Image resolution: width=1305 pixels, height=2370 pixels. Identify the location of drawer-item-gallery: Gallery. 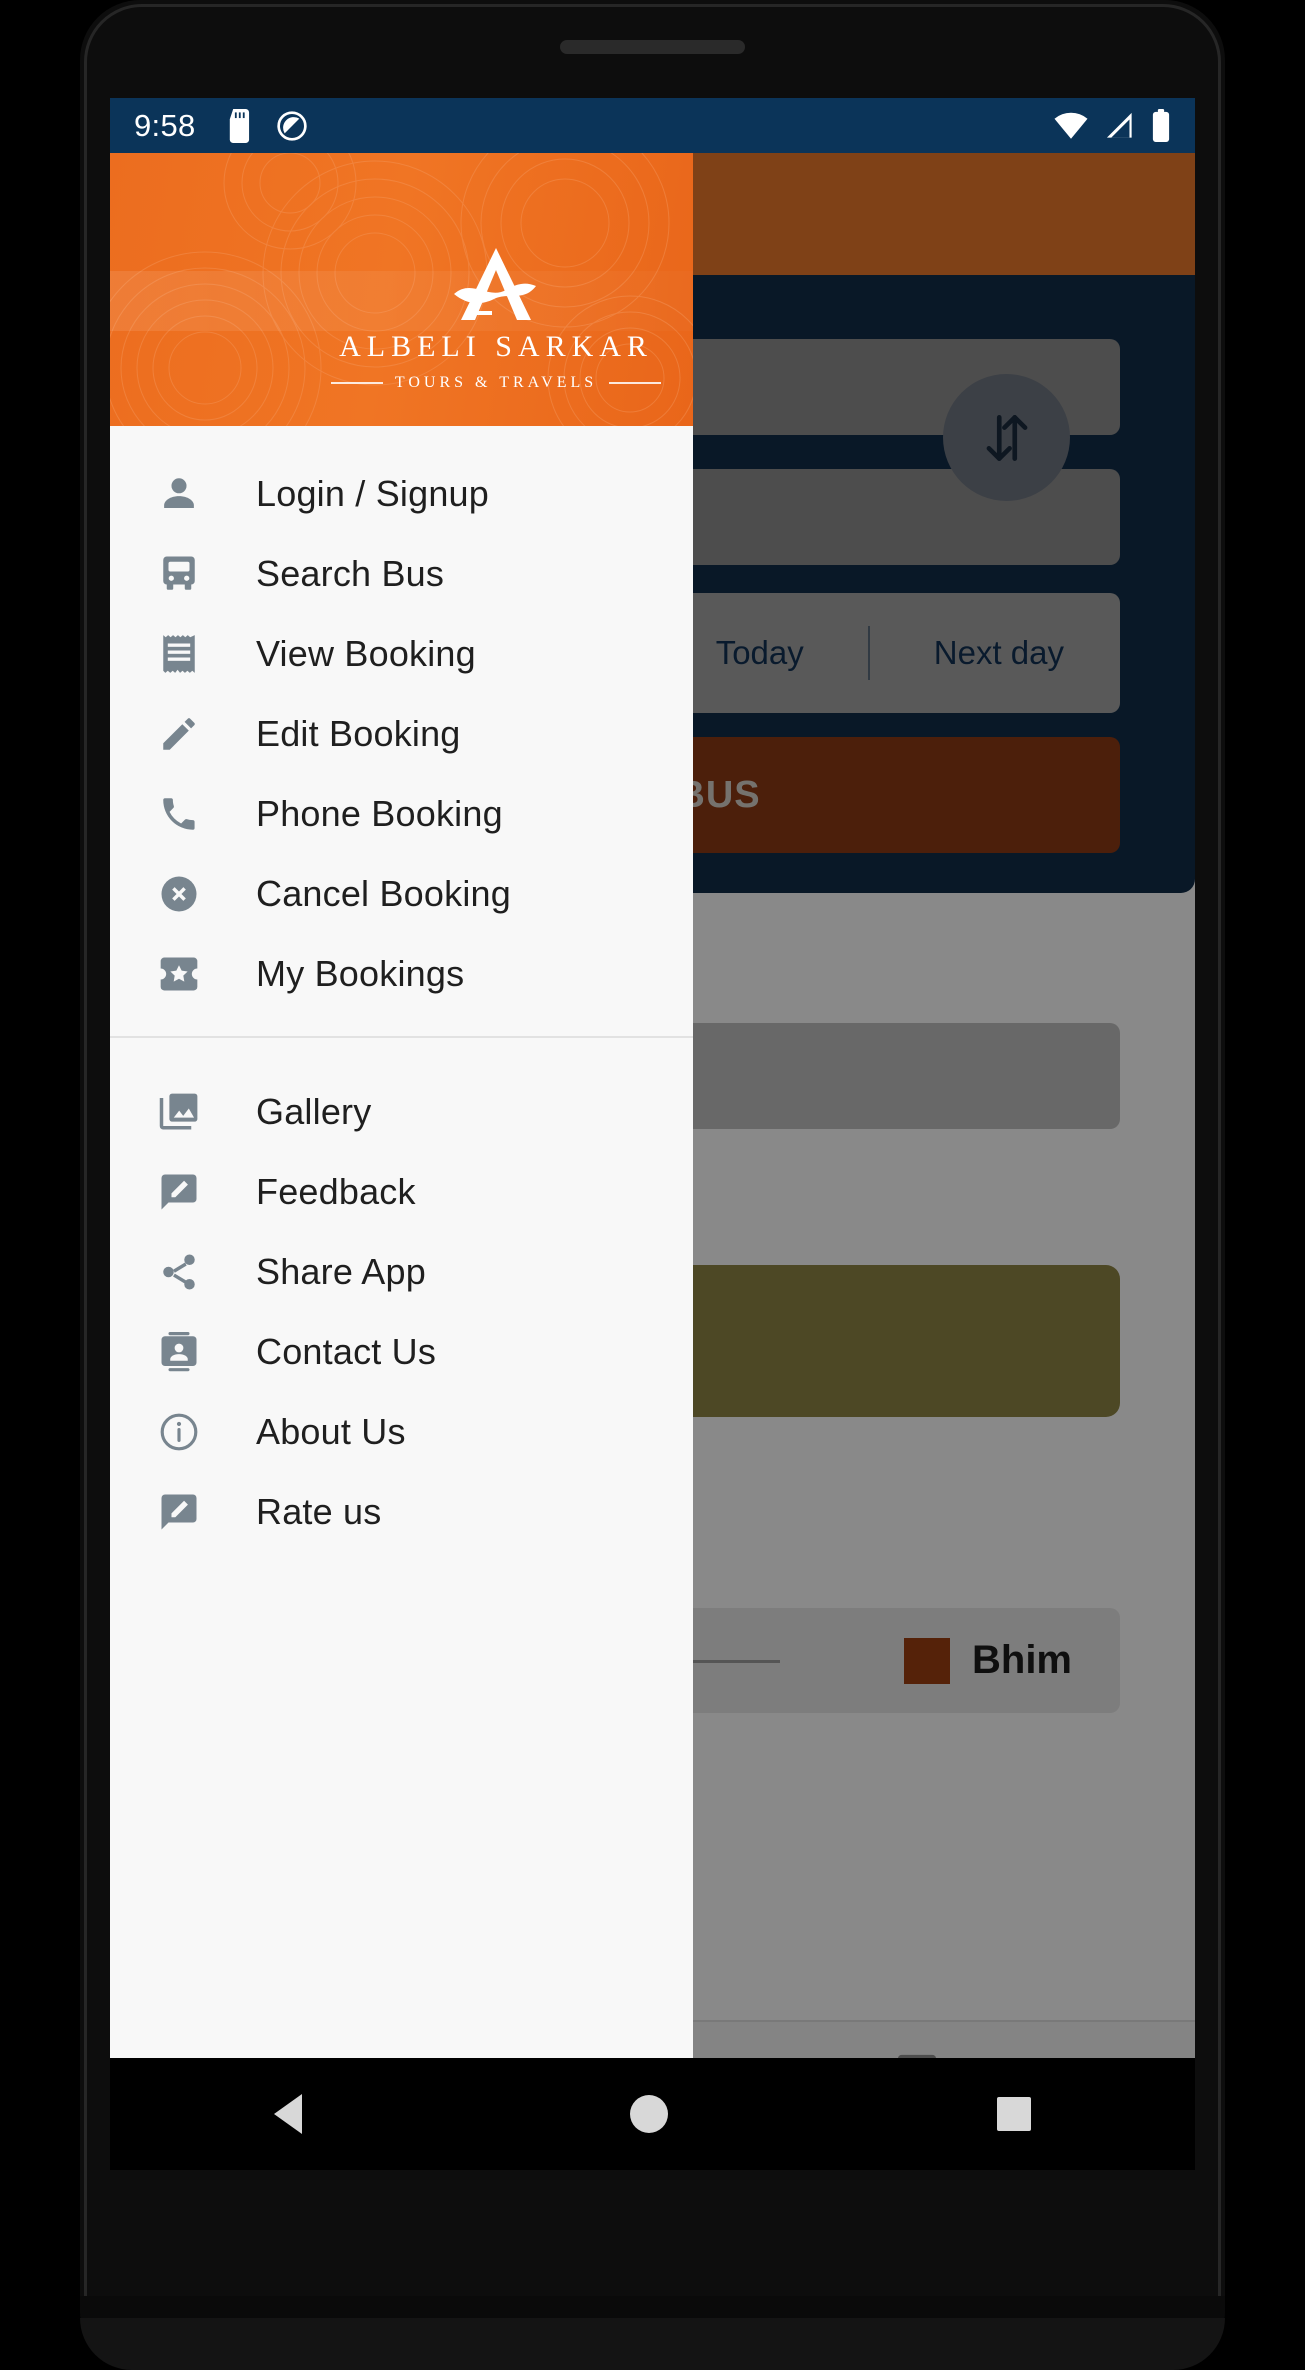
(401, 1112).